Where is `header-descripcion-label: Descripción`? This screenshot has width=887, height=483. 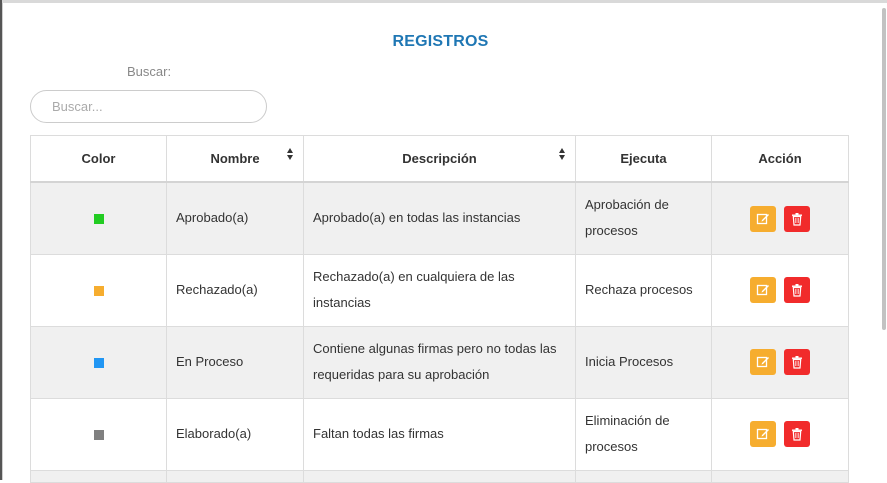
header-descripcion-label: Descripción is located at coordinates (439, 158).